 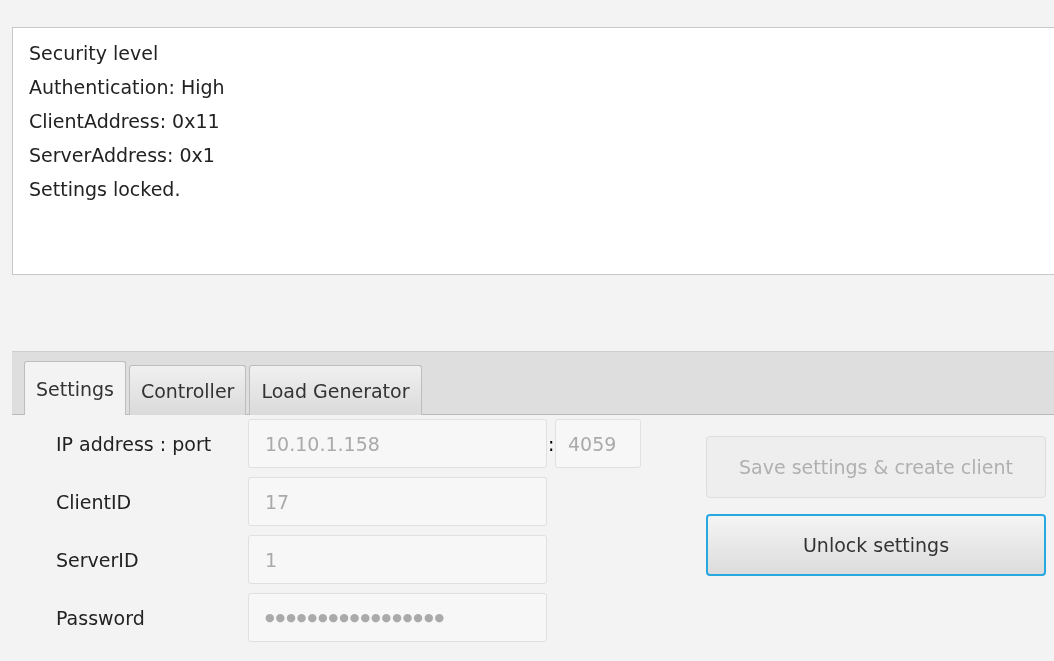 I want to click on log-line: Settings locked., so click(x=105, y=189).